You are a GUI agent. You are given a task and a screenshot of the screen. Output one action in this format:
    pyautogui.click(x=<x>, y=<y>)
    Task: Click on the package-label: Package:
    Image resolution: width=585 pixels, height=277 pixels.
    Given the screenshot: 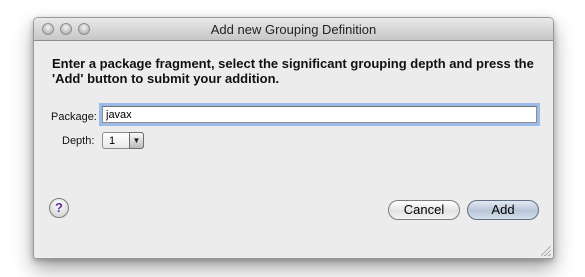 What is the action you would take?
    pyautogui.click(x=74, y=117)
    